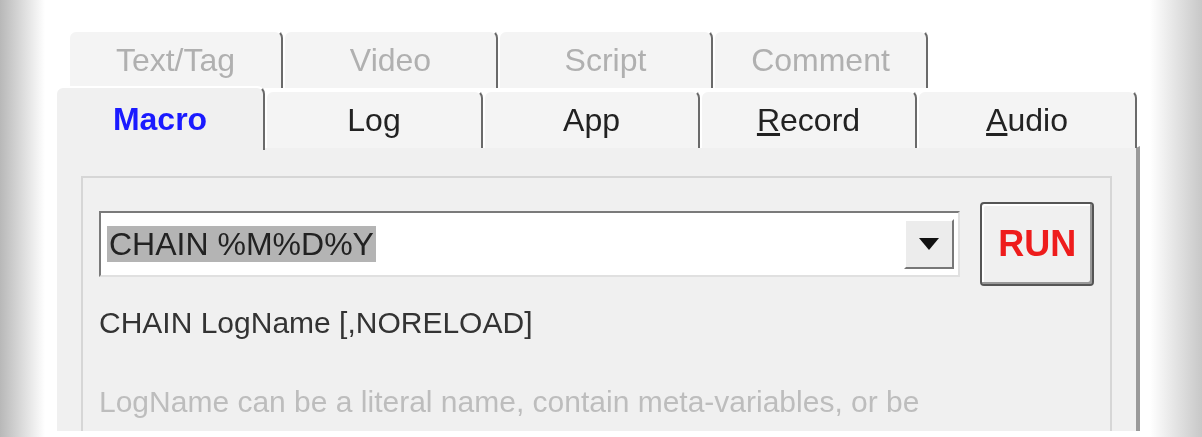  Describe the element at coordinates (316, 323) in the screenshot. I see `syntax-text: CHAIN LogName [,NORELOAD]` at that location.